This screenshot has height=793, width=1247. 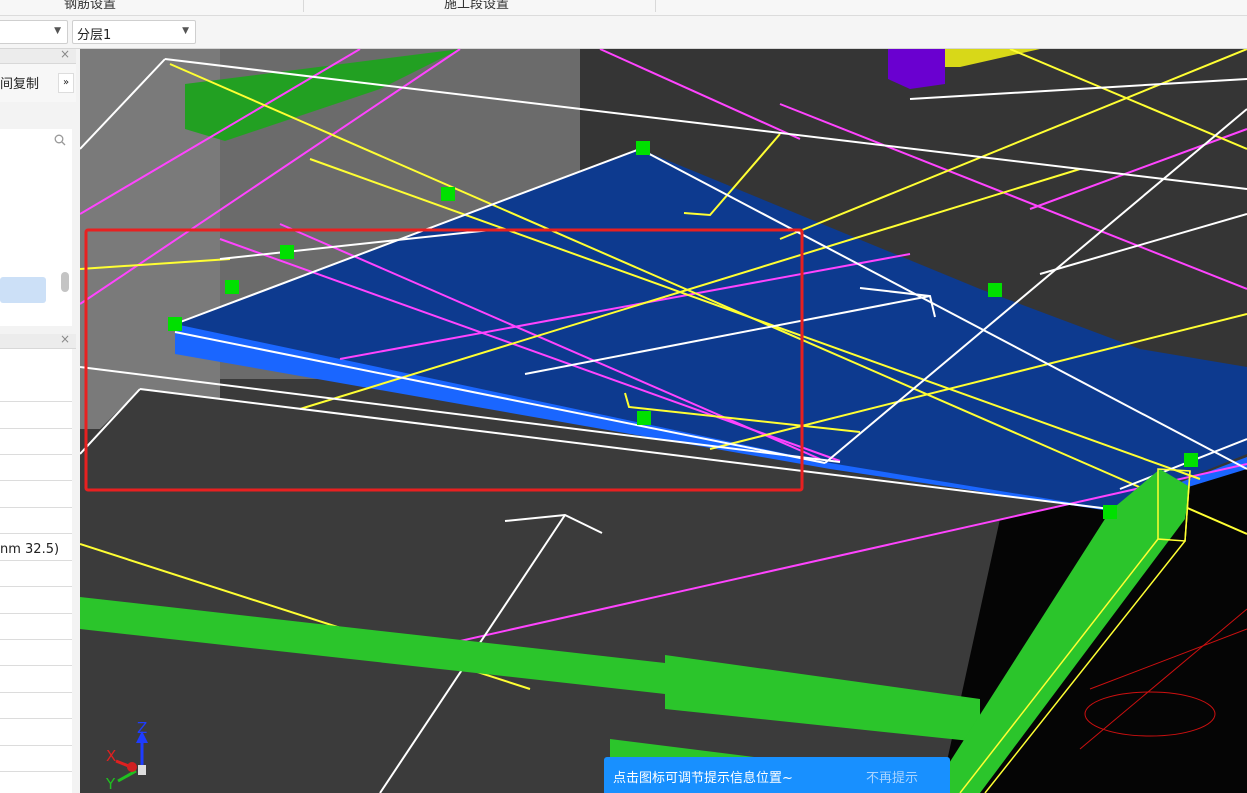 What do you see at coordinates (94, 35) in the screenshot?
I see `floor-layer-value: 分层1` at bounding box center [94, 35].